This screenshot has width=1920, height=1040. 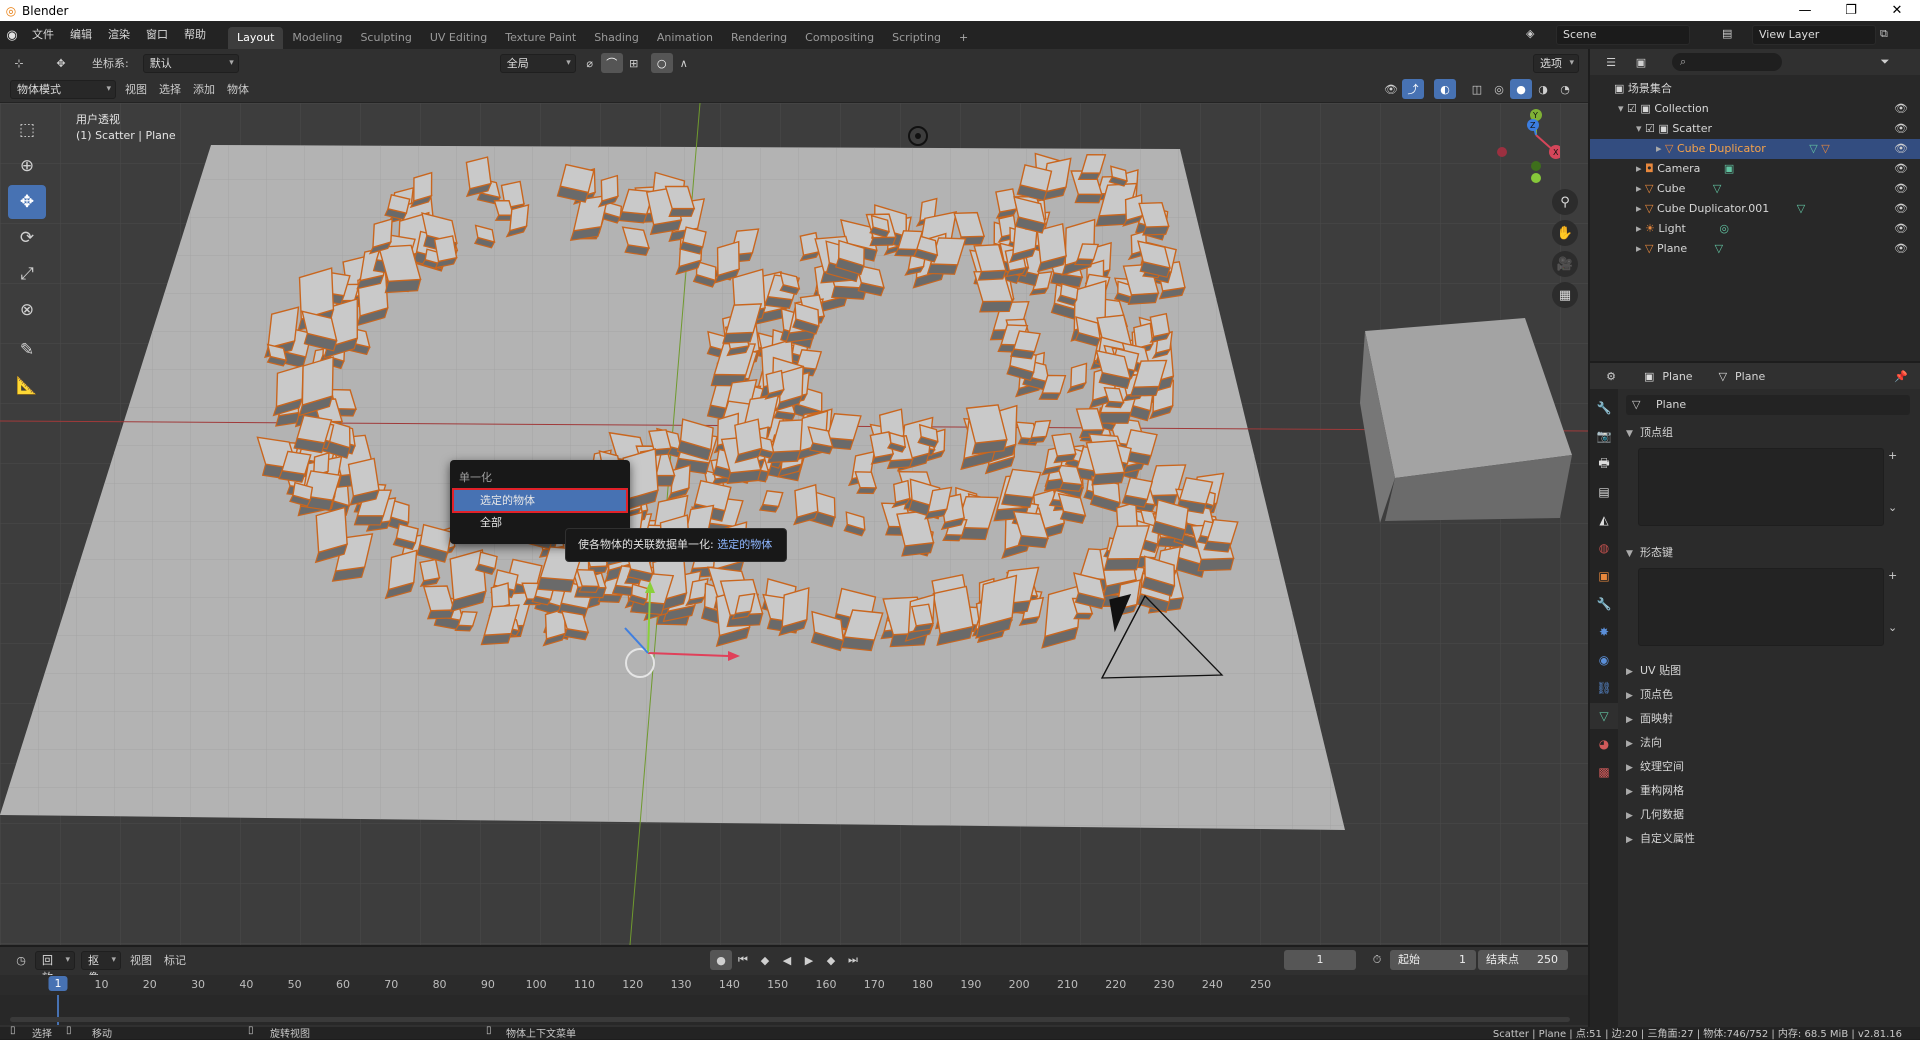 I want to click on timeline-scrollbar, so click(x=790, y=1019).